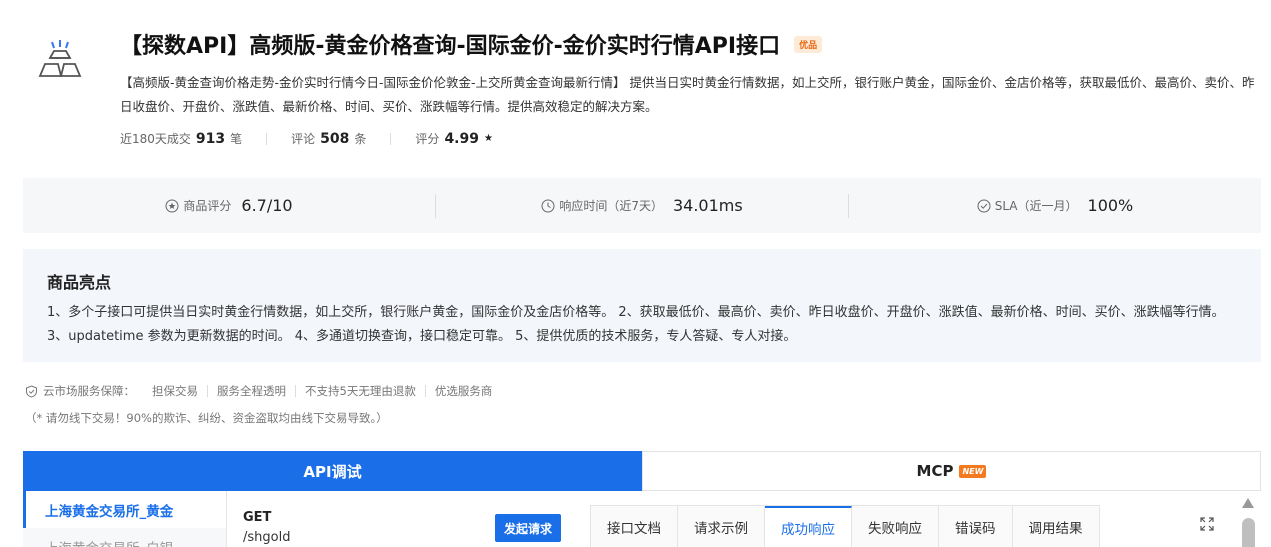  What do you see at coordinates (257, 517) in the screenshot?
I see `http-method: GET` at bounding box center [257, 517].